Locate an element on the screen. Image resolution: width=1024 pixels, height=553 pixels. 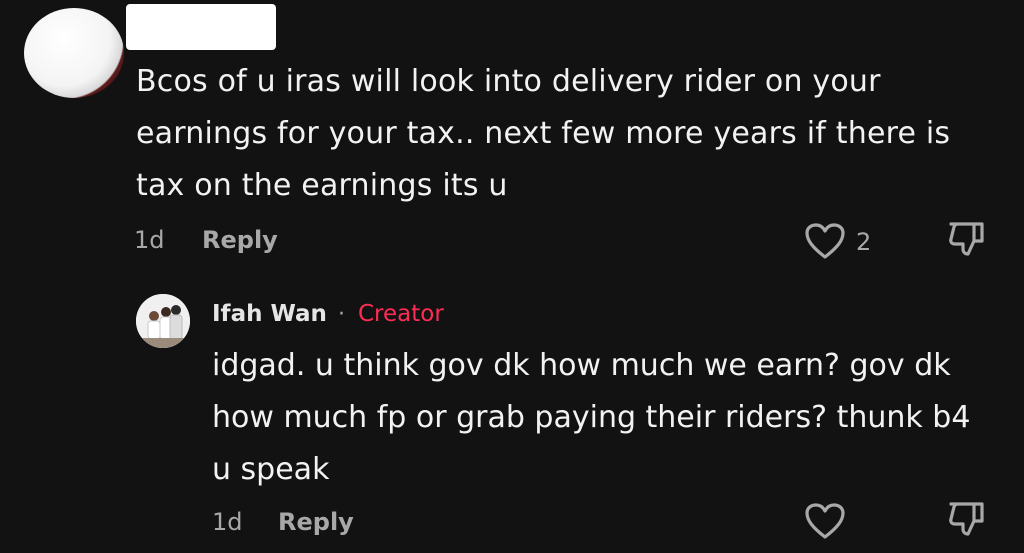
reply-timestamp: 1d is located at coordinates (227, 522).